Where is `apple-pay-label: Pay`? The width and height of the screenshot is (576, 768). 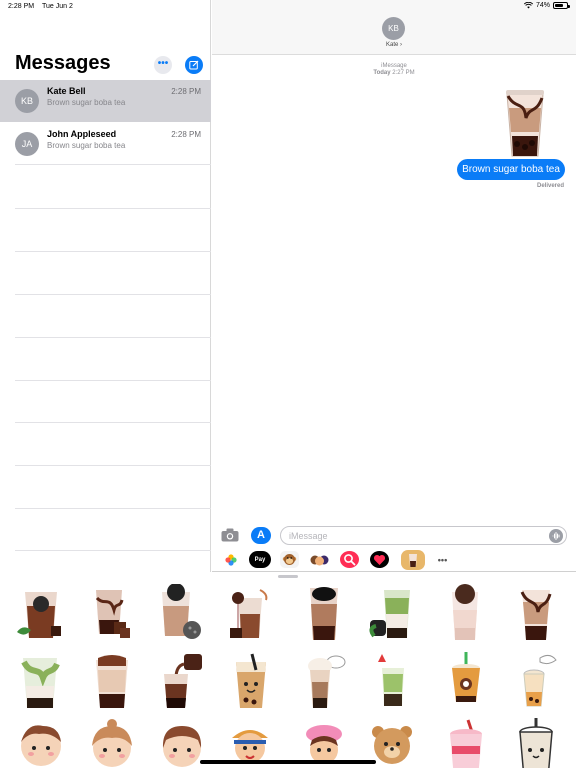 apple-pay-label: Pay is located at coordinates (260, 559).